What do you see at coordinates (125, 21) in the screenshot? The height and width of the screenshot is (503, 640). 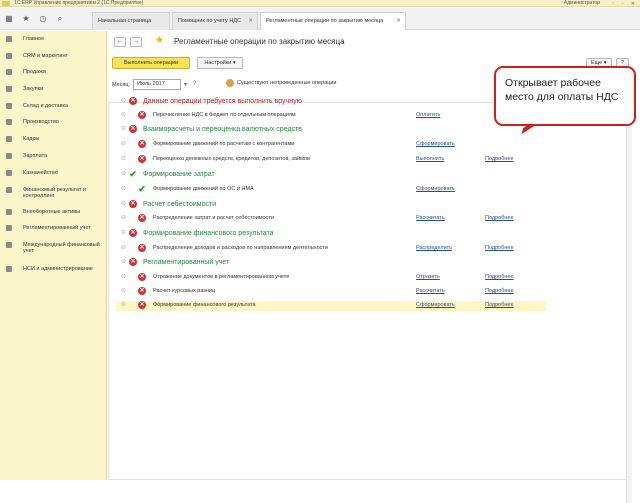 I see `tab-home-label: Начальная страница` at bounding box center [125, 21].